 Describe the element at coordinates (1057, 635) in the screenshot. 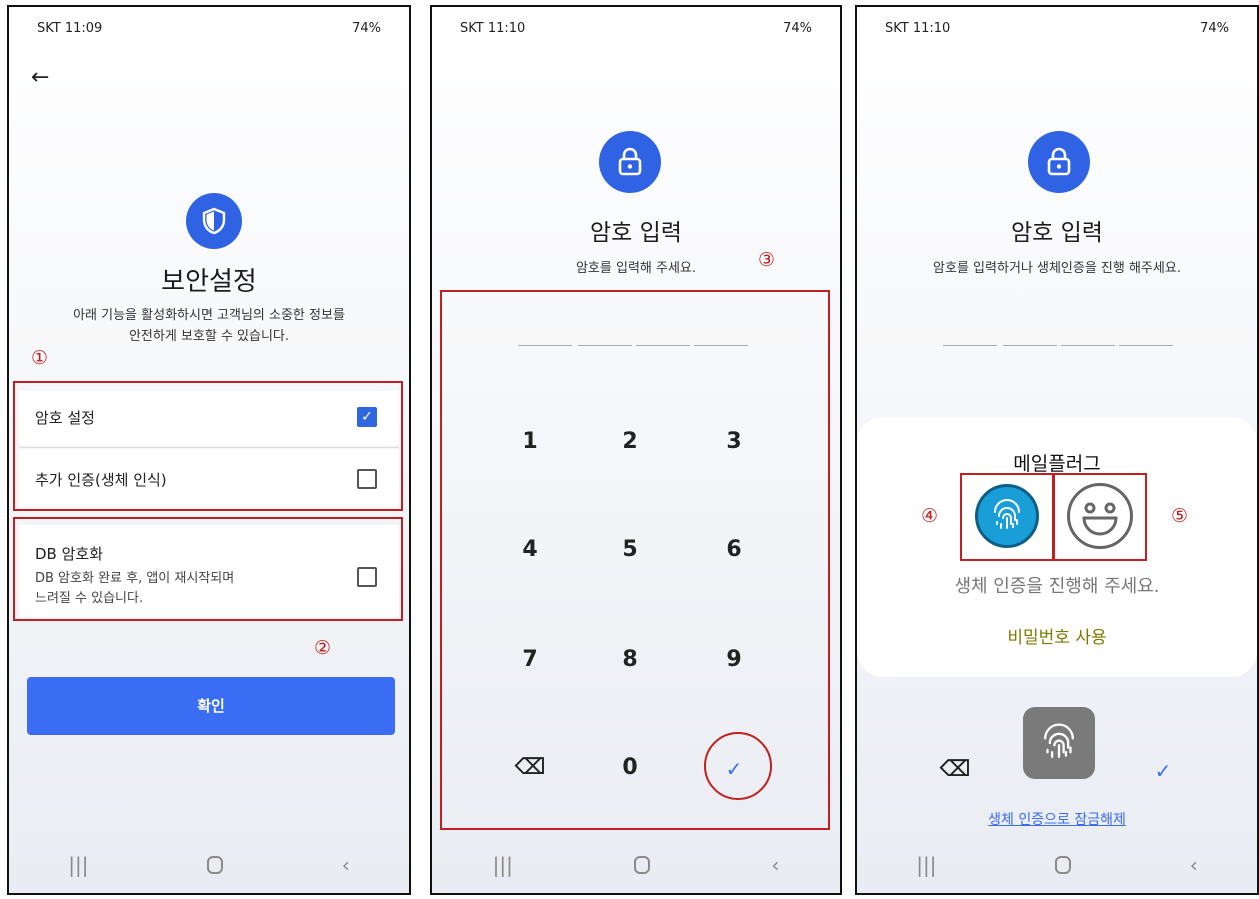

I see `use-password-button: 비밀번호 사용` at that location.